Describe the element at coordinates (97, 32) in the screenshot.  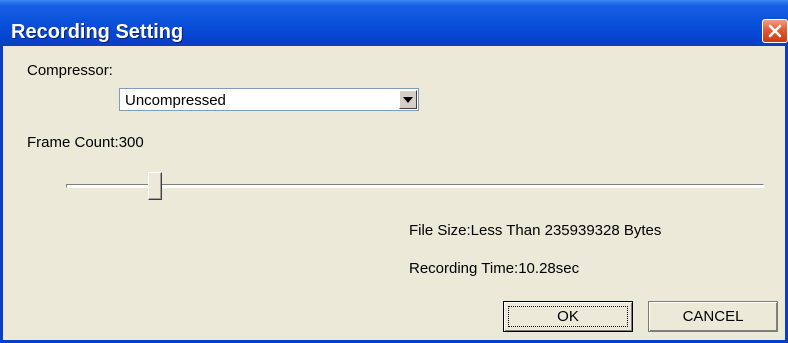
I see `window-title: Recording Setting` at that location.